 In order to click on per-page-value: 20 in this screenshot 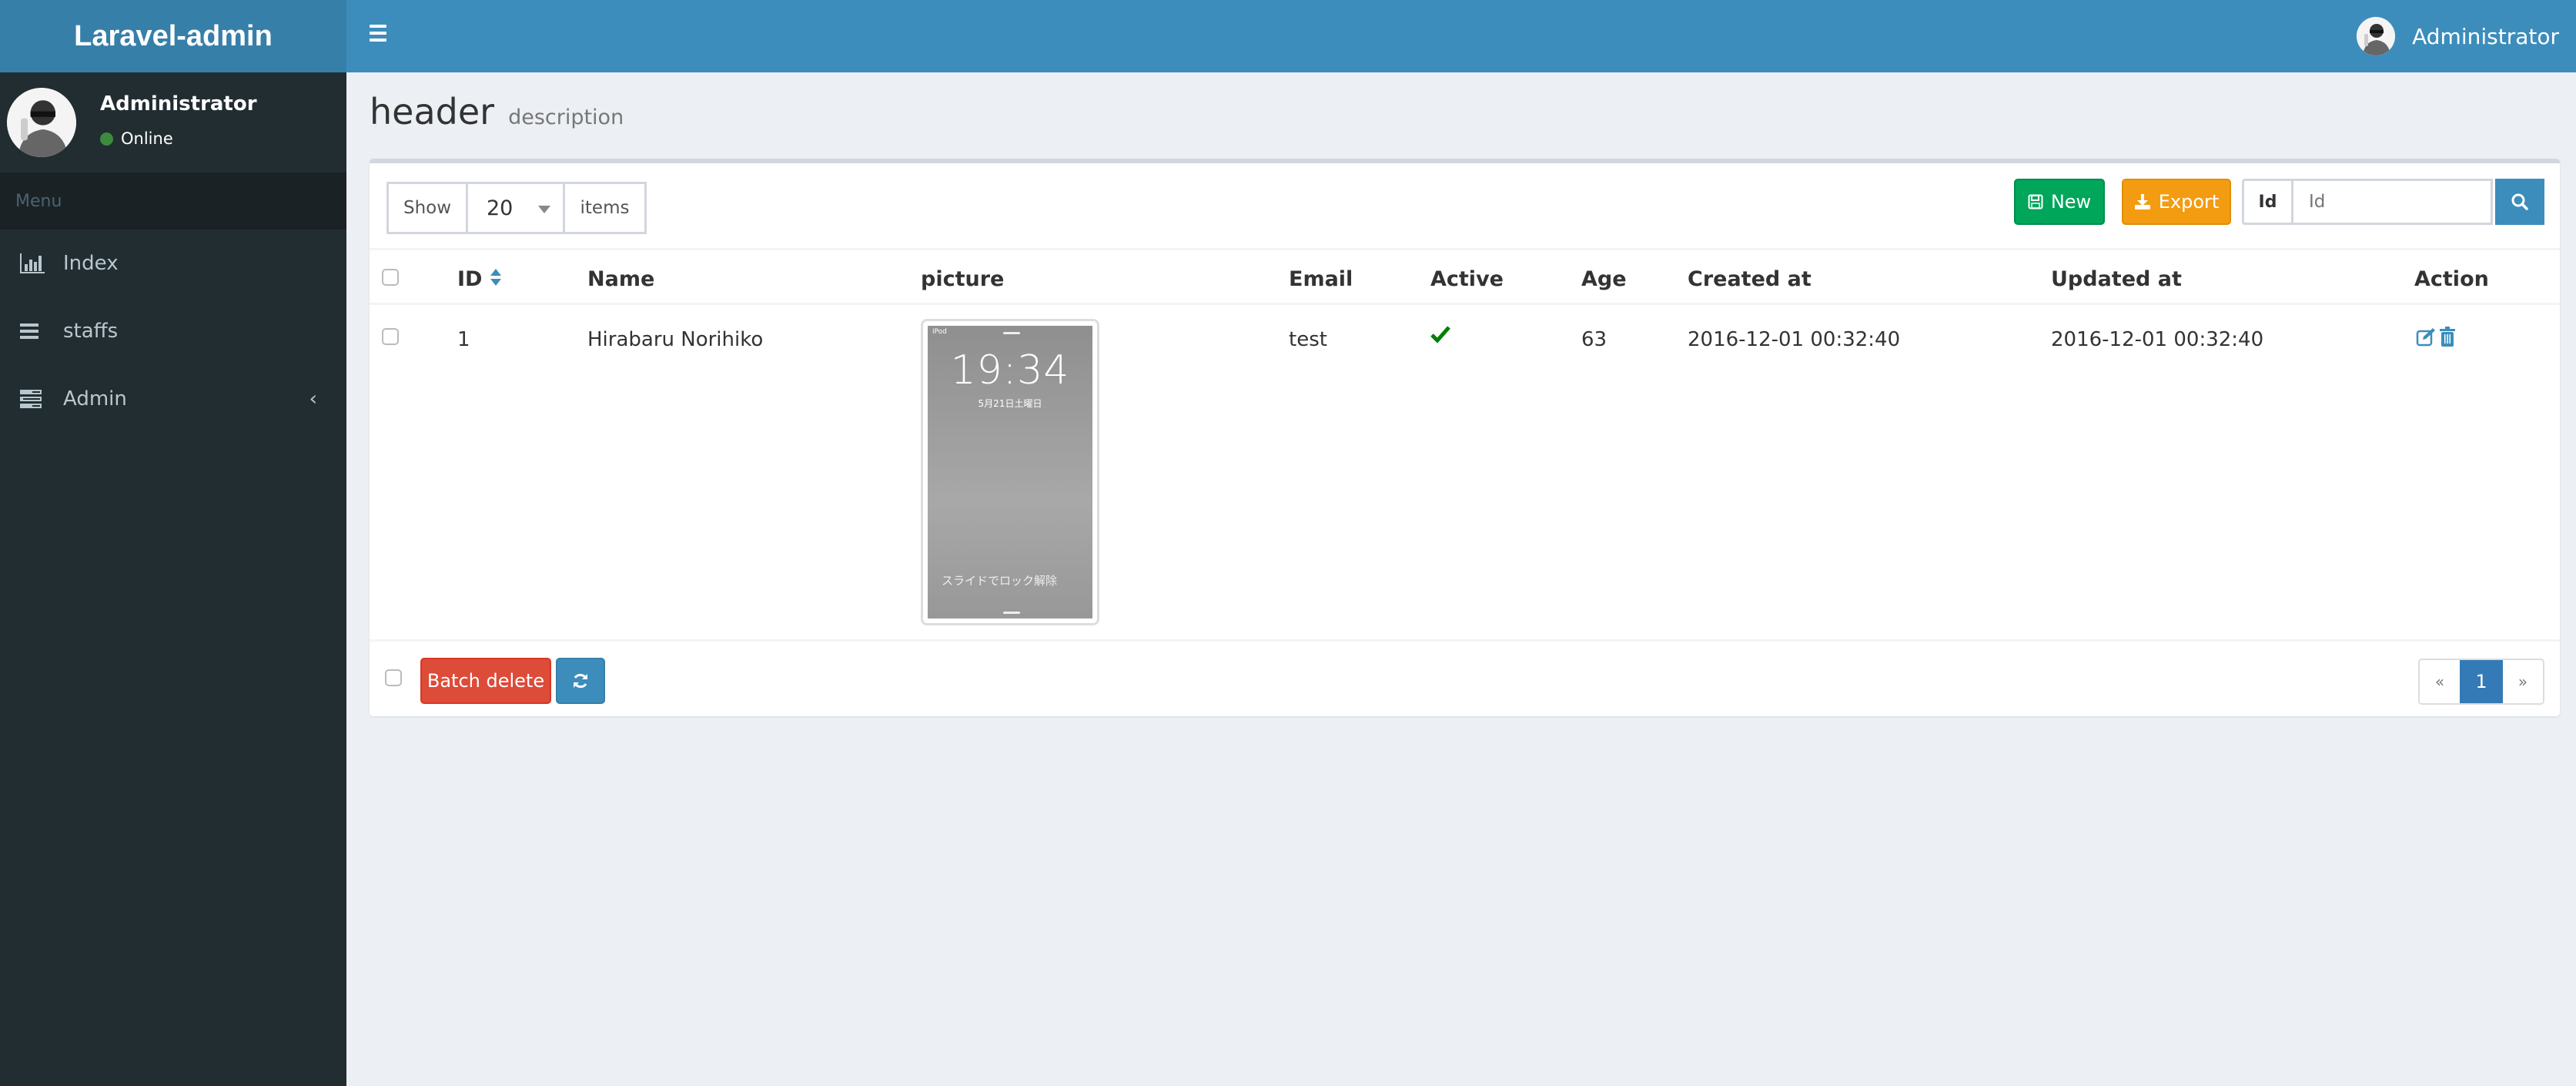, I will do `click(501, 208)`.